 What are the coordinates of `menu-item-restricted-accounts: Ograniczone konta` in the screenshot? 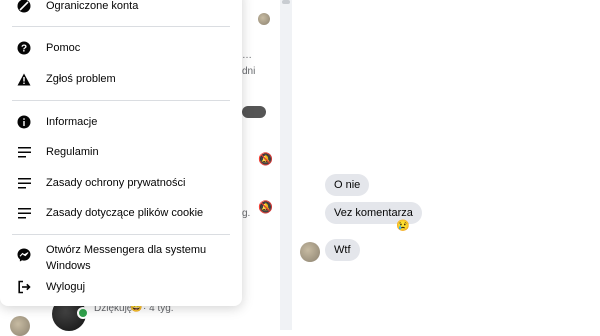 It's located at (121, 9).